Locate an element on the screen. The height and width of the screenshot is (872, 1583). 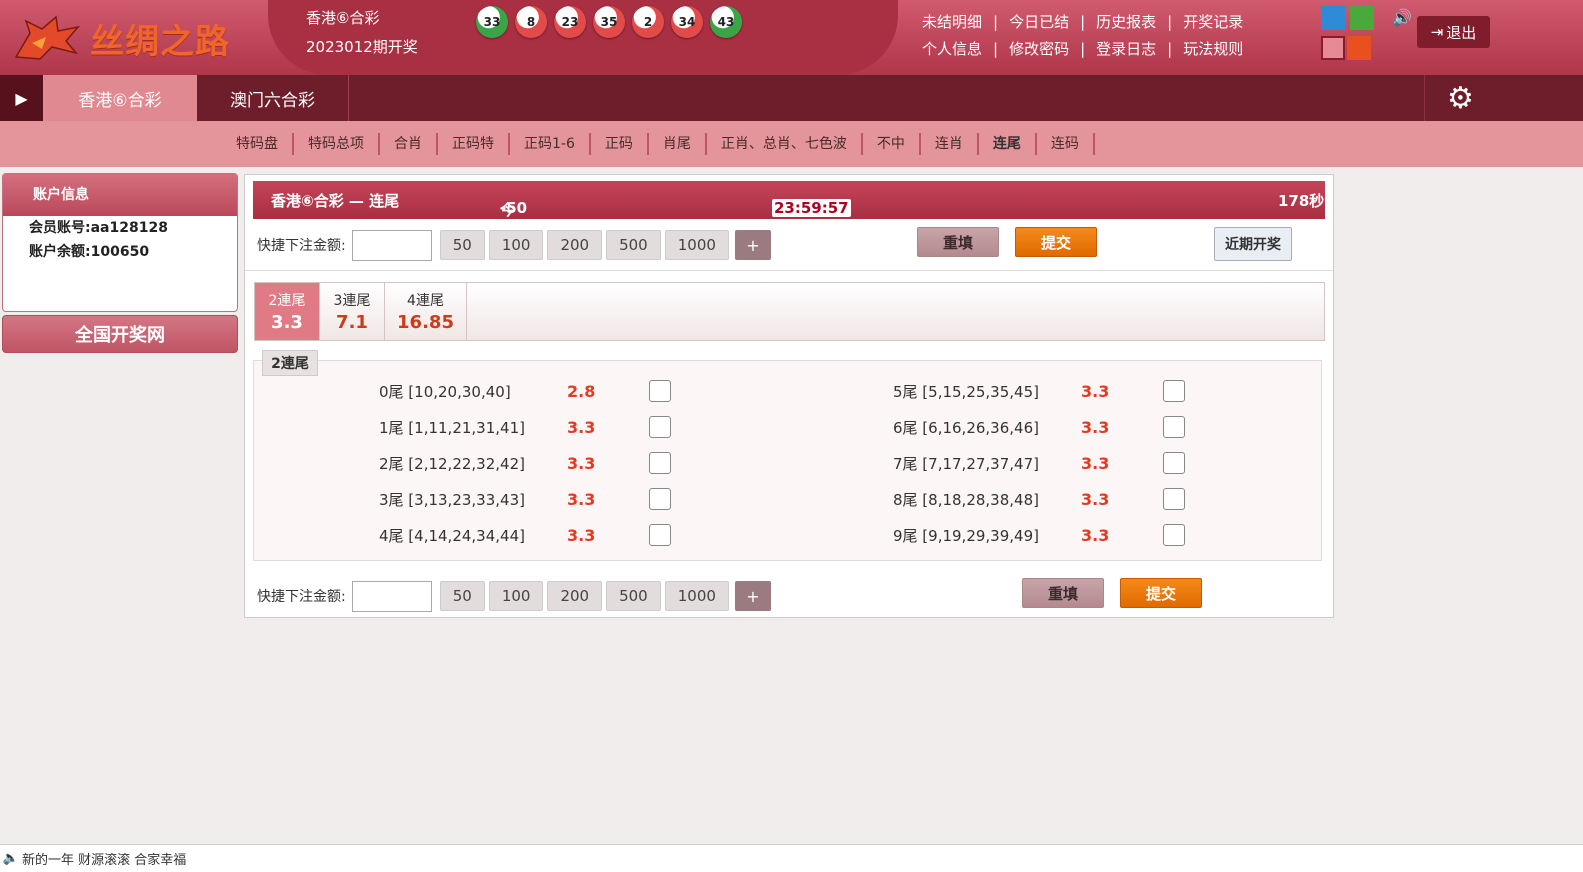
submit-button-top: 提交 is located at coordinates (1056, 242).